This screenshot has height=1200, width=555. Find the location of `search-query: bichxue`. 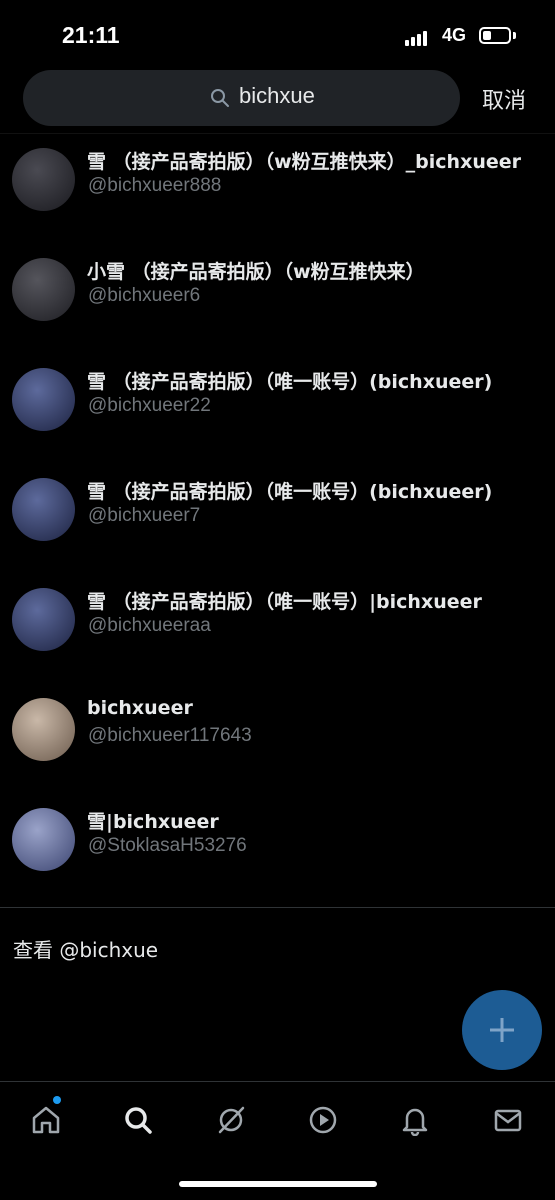

search-query: bichxue is located at coordinates (277, 96).